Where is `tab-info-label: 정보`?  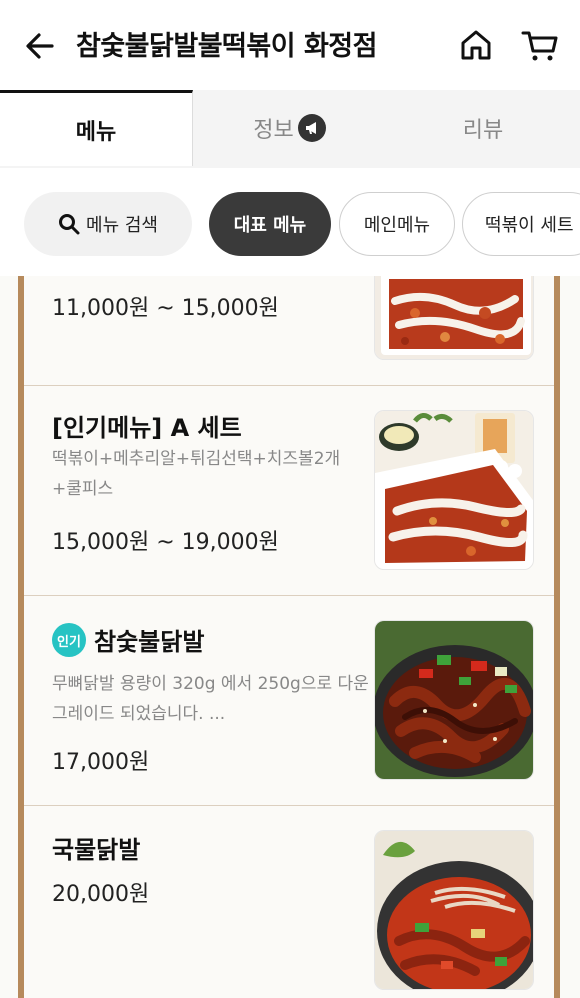
tab-info-label: 정보 is located at coordinates (273, 130).